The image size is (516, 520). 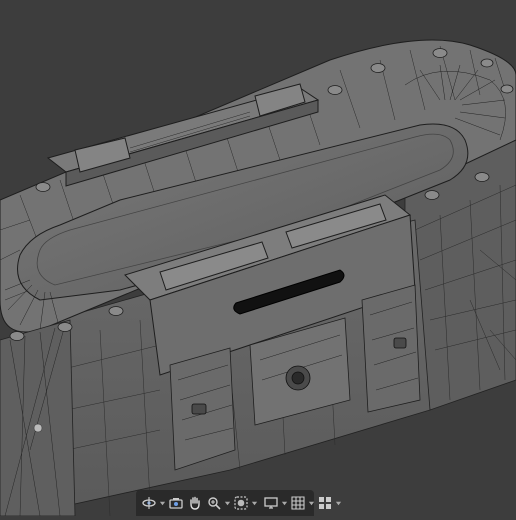 I want to click on overlay-button, so click(x=241, y=503).